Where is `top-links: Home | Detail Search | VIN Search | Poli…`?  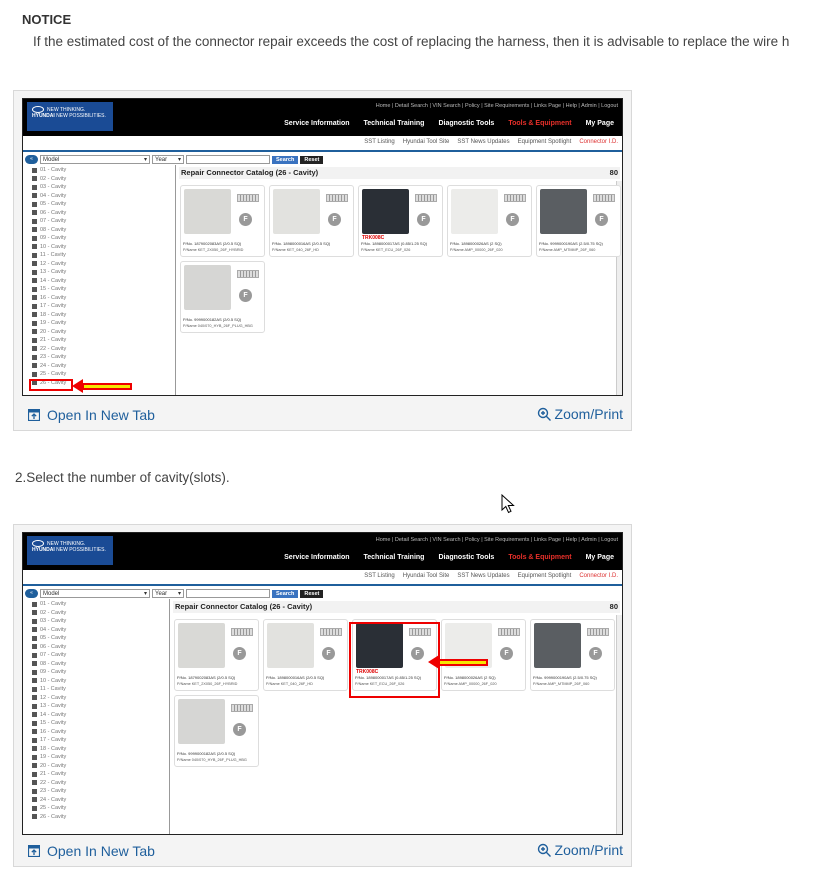
top-links: Home | Detail Search | VIN Search | Poli… is located at coordinates (497, 540).